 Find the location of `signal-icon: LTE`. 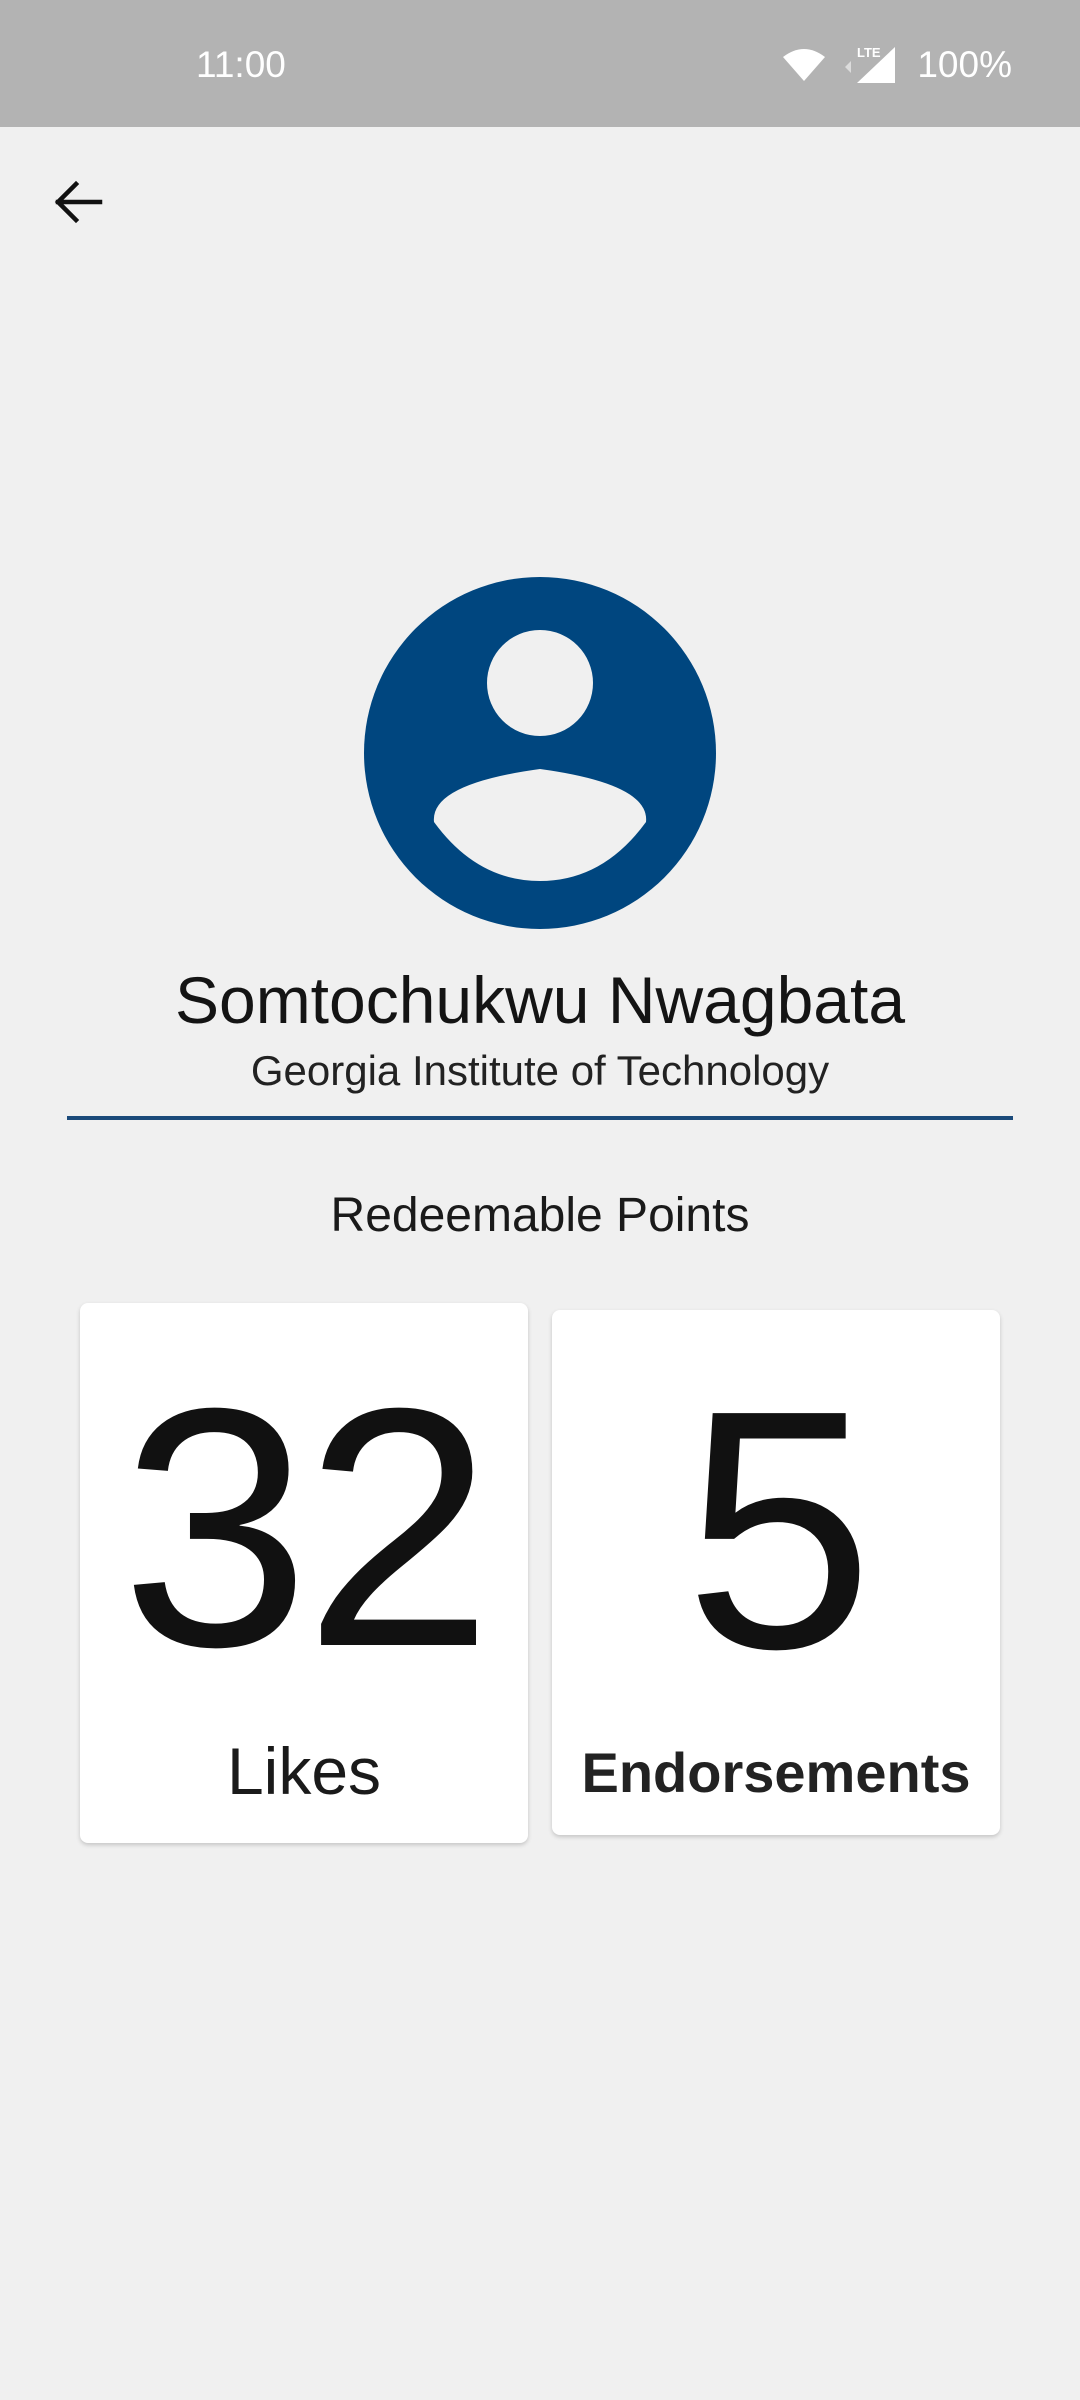

signal-icon: LTE is located at coordinates (872, 65).